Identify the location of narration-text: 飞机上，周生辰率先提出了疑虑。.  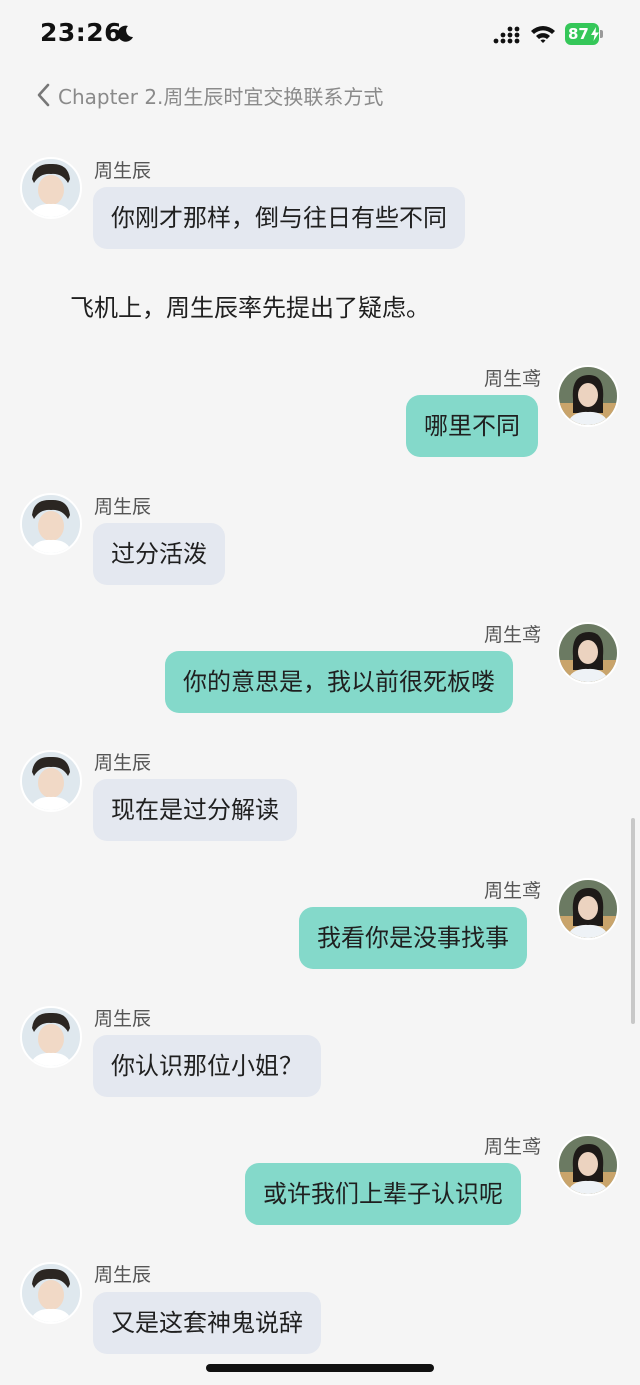
(250, 308).